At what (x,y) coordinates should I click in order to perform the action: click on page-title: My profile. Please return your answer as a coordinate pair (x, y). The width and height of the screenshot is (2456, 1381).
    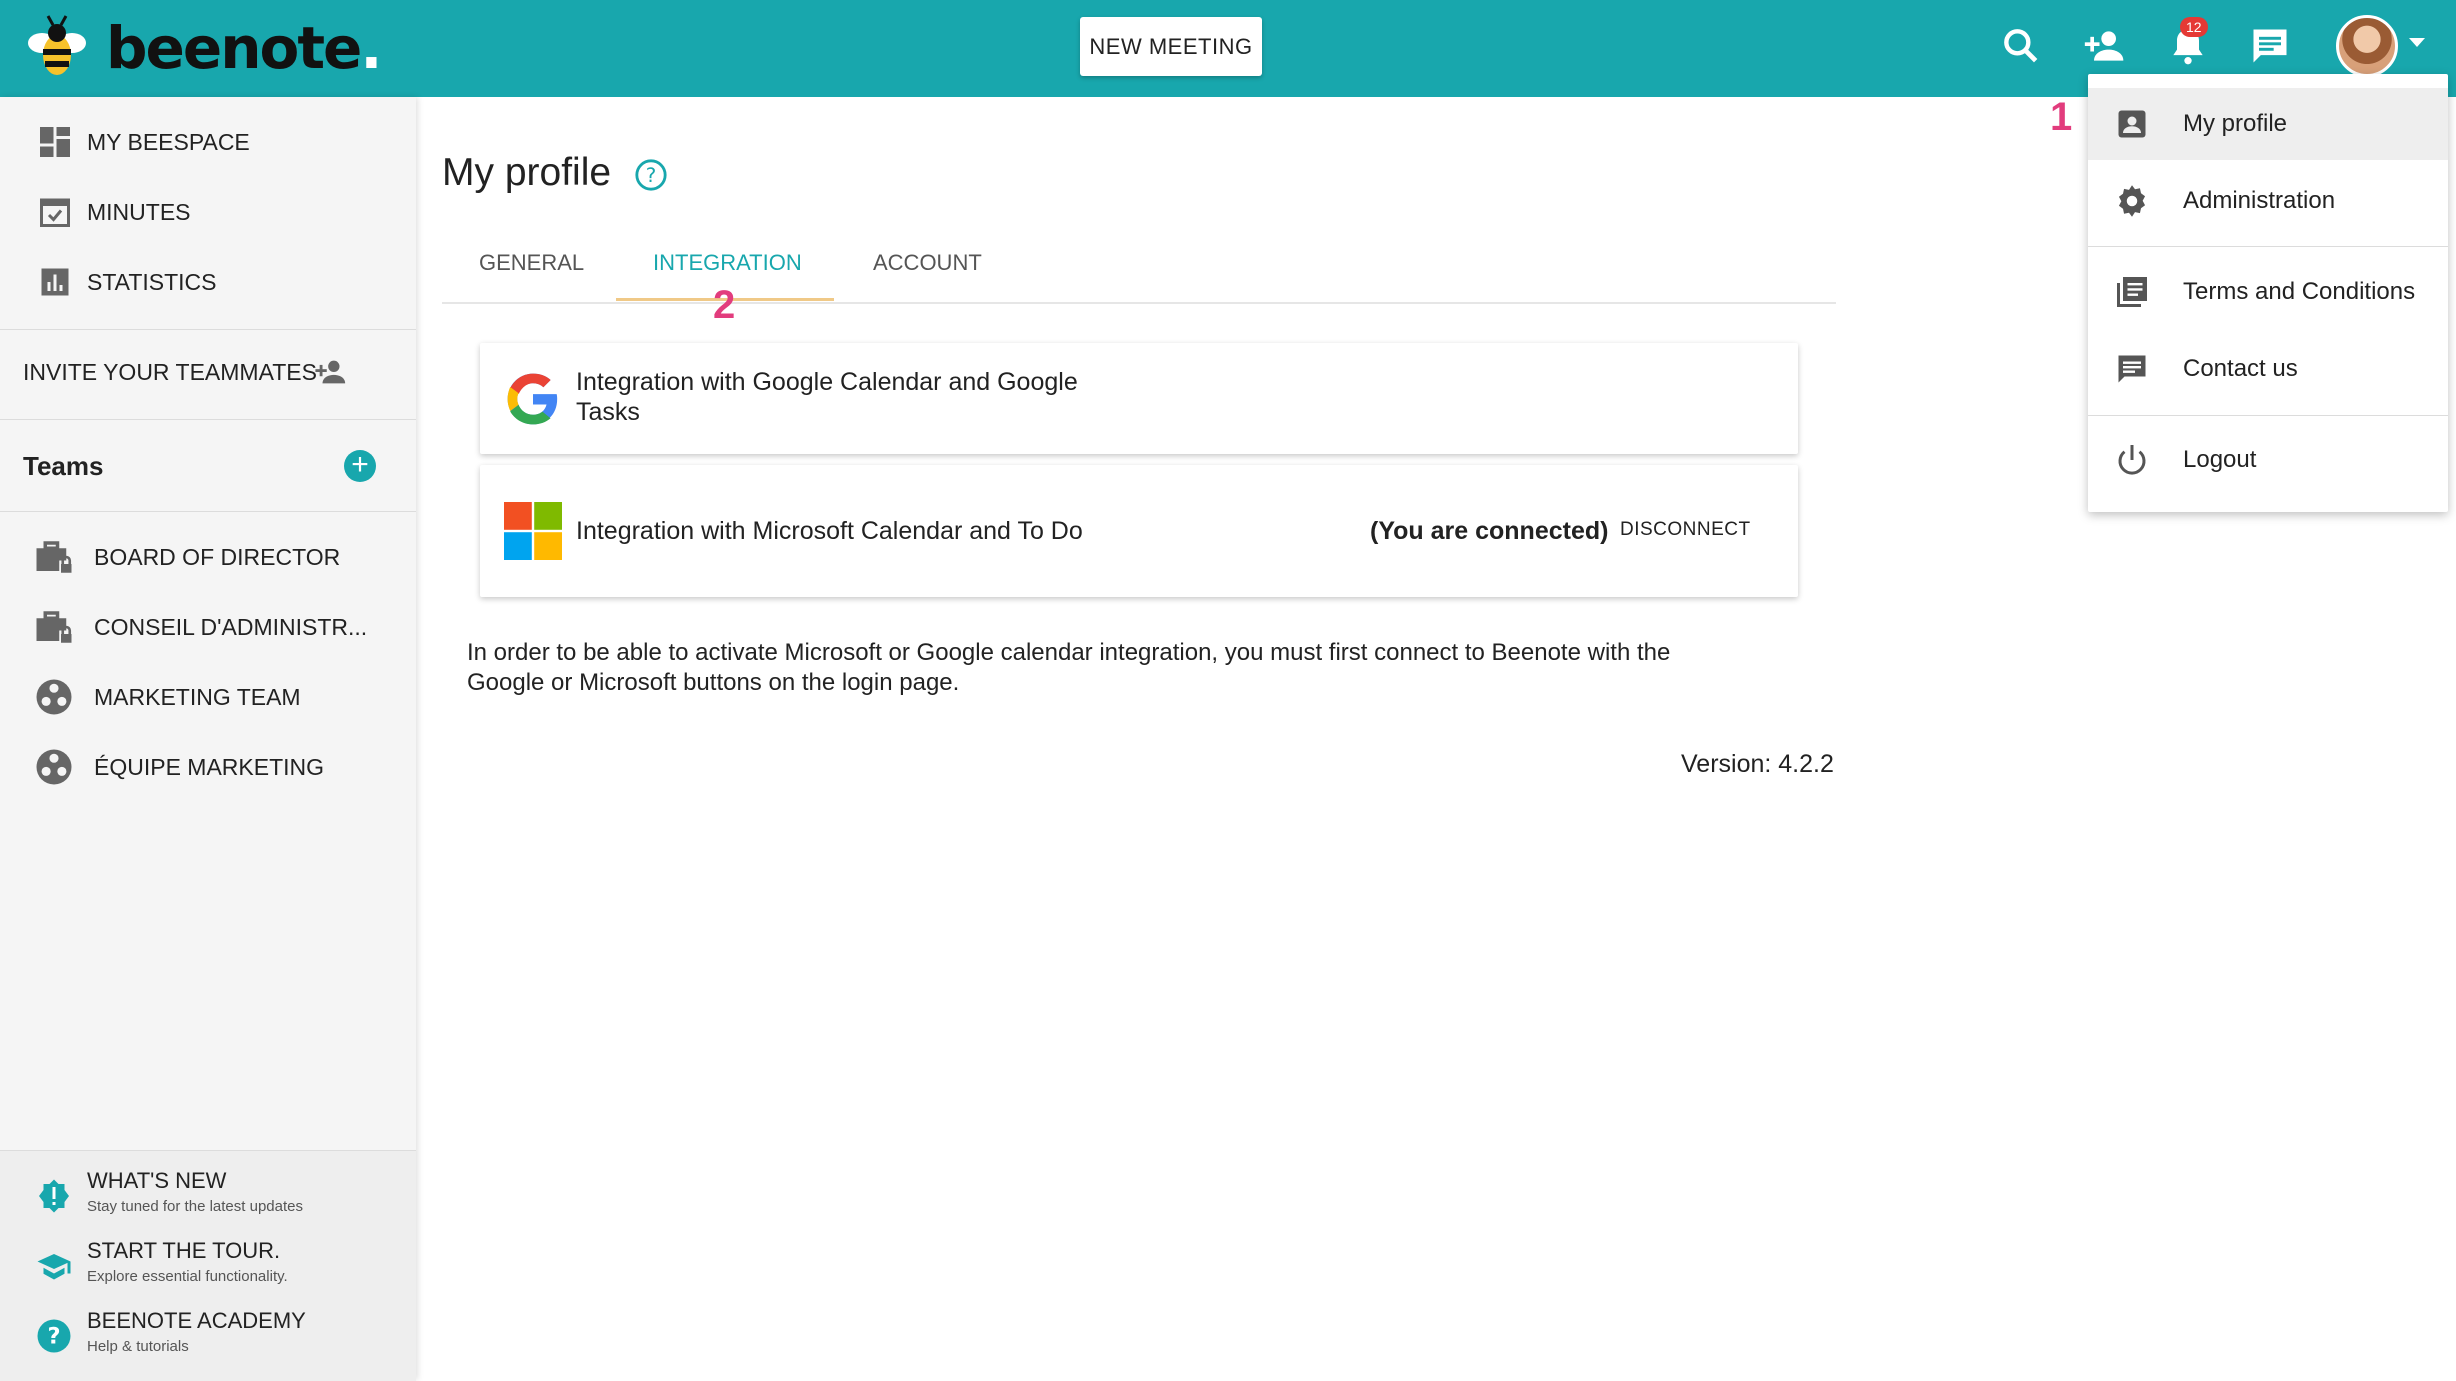
    Looking at the image, I should click on (527, 172).